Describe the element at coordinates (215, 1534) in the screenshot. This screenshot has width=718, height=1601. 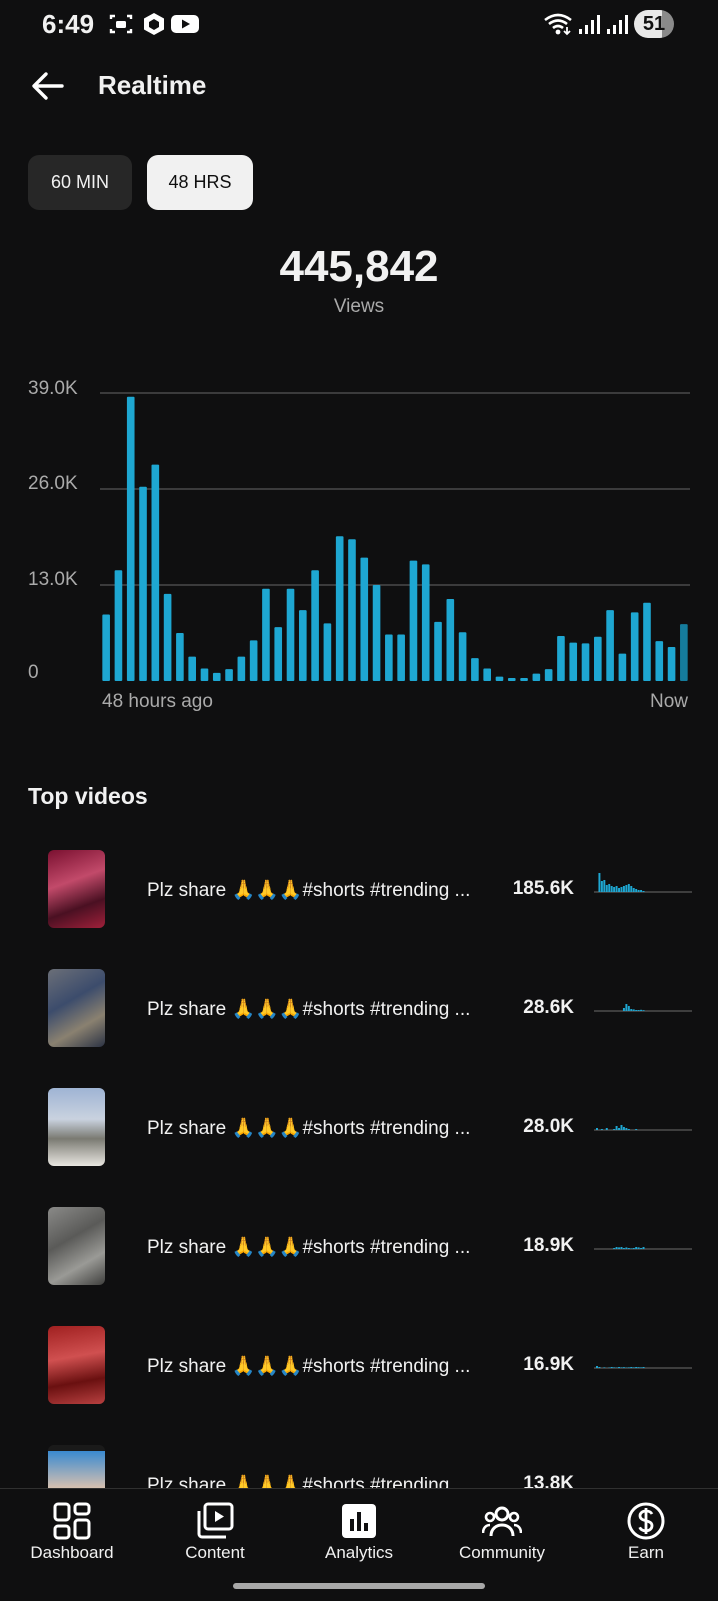
I see `nav-content: Content` at that location.